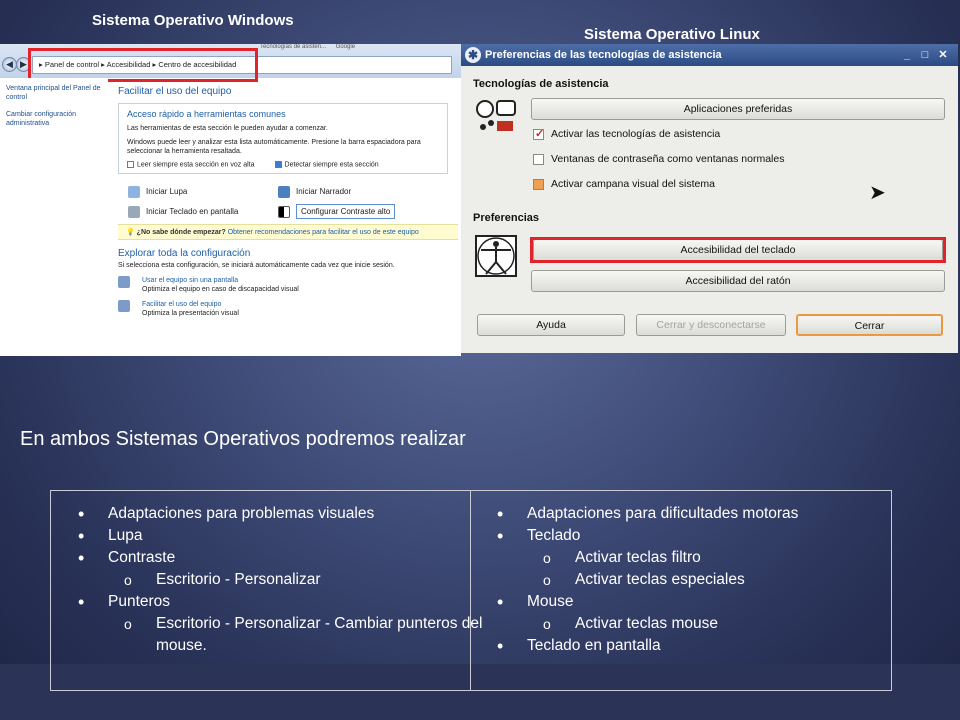 The height and width of the screenshot is (720, 960). Describe the element at coordinates (907, 55) in the screenshot. I see `minimize-icon: _` at that location.